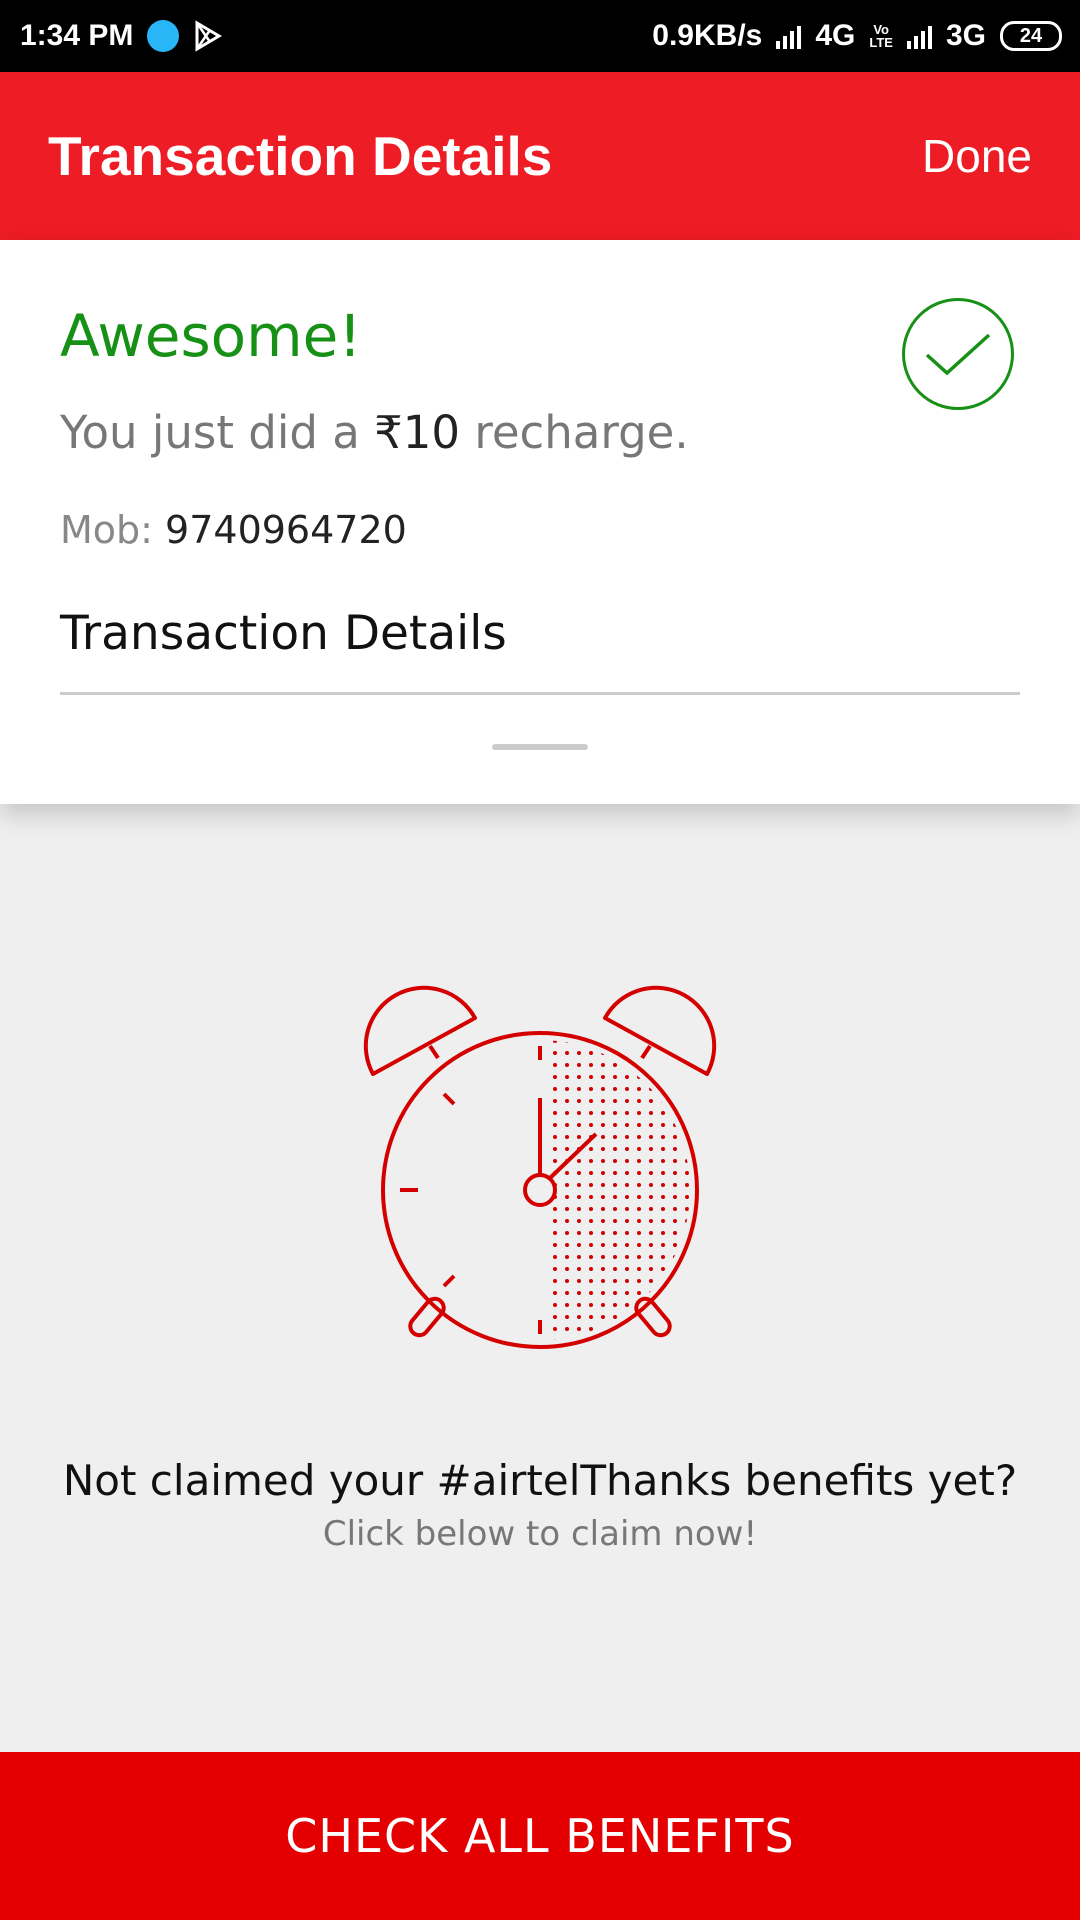 Image resolution: width=1080 pixels, height=1920 pixels. What do you see at coordinates (540, 1167) in the screenshot?
I see `alarm-clock-icon` at bounding box center [540, 1167].